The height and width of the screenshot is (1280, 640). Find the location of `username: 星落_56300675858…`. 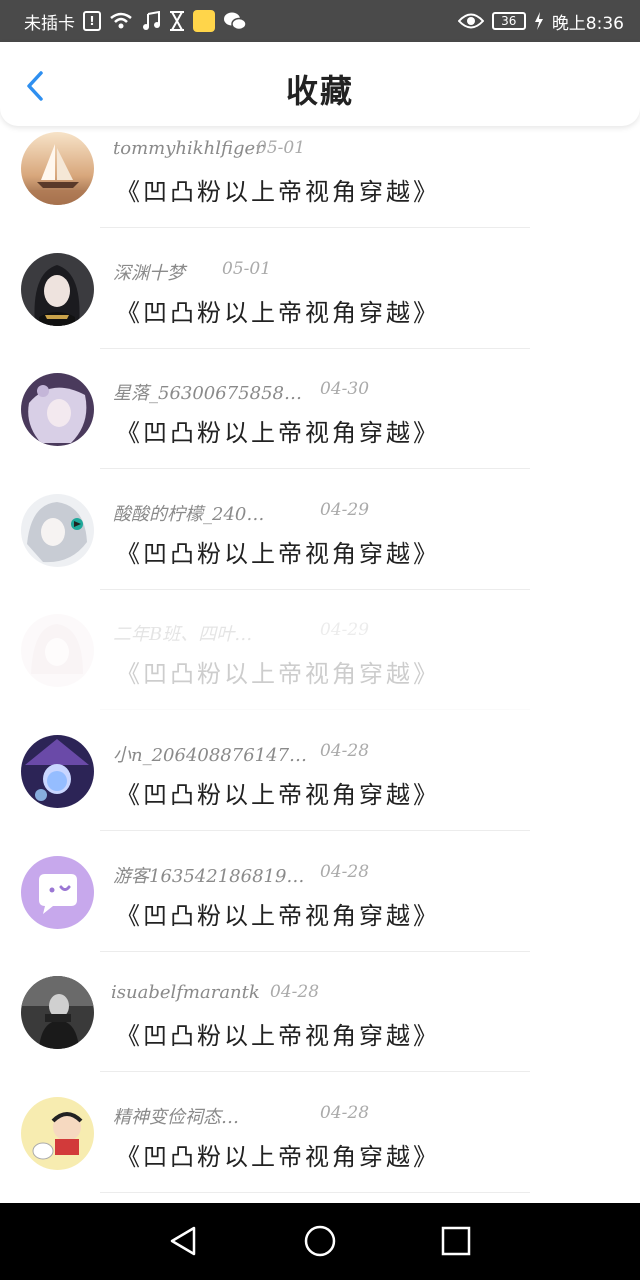

username: 星落_56300675858… is located at coordinates (207, 392).